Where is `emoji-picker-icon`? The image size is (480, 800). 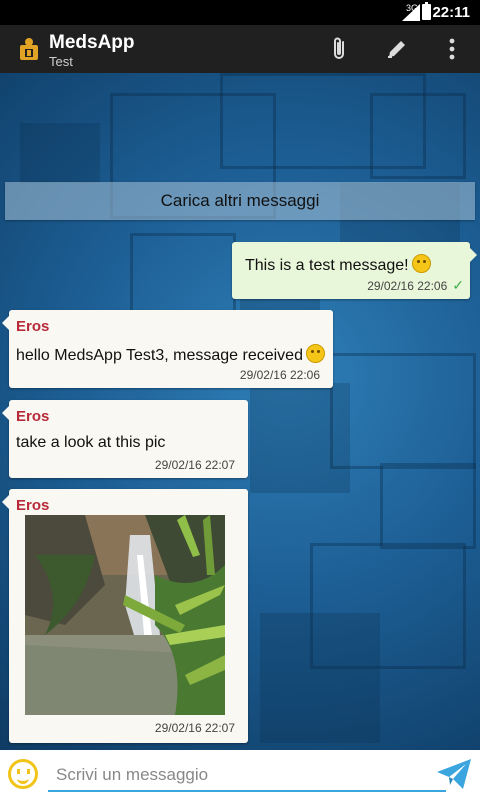 emoji-picker-icon is located at coordinates (23, 774).